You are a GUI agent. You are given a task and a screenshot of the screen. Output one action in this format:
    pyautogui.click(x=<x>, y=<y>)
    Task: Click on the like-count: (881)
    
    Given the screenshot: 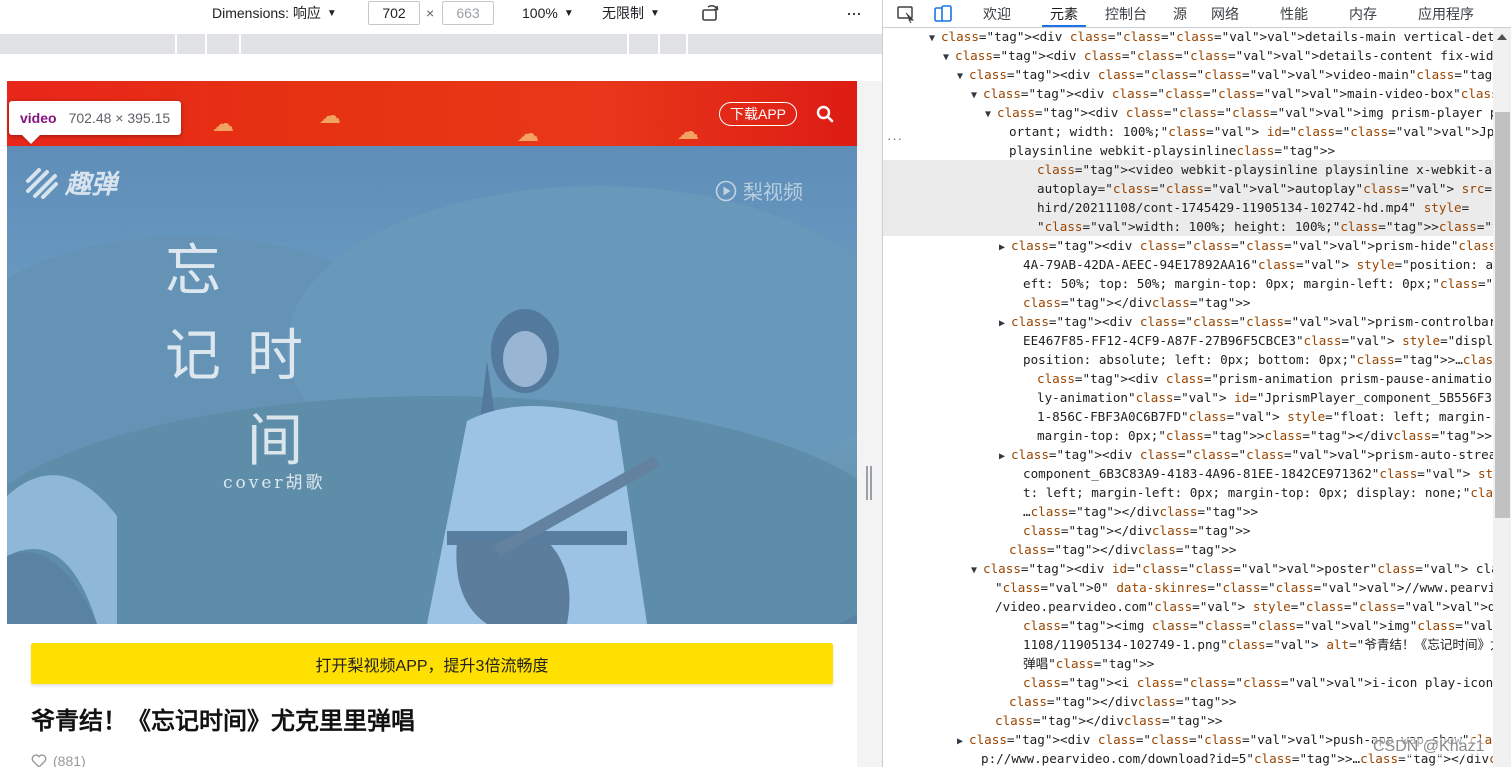 What is the action you would take?
    pyautogui.click(x=69, y=760)
    